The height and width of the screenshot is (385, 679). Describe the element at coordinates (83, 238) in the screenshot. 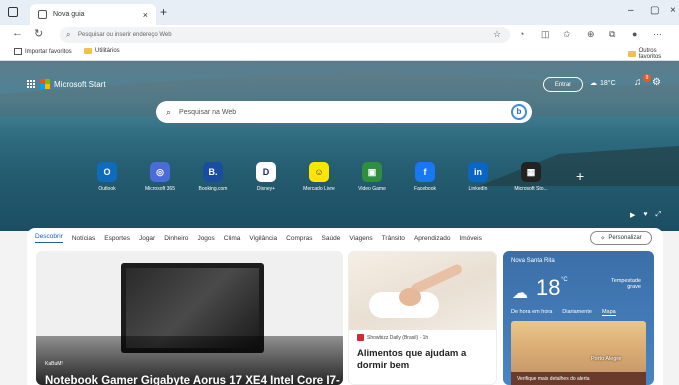

I see `filter-noticias: Notícias` at that location.